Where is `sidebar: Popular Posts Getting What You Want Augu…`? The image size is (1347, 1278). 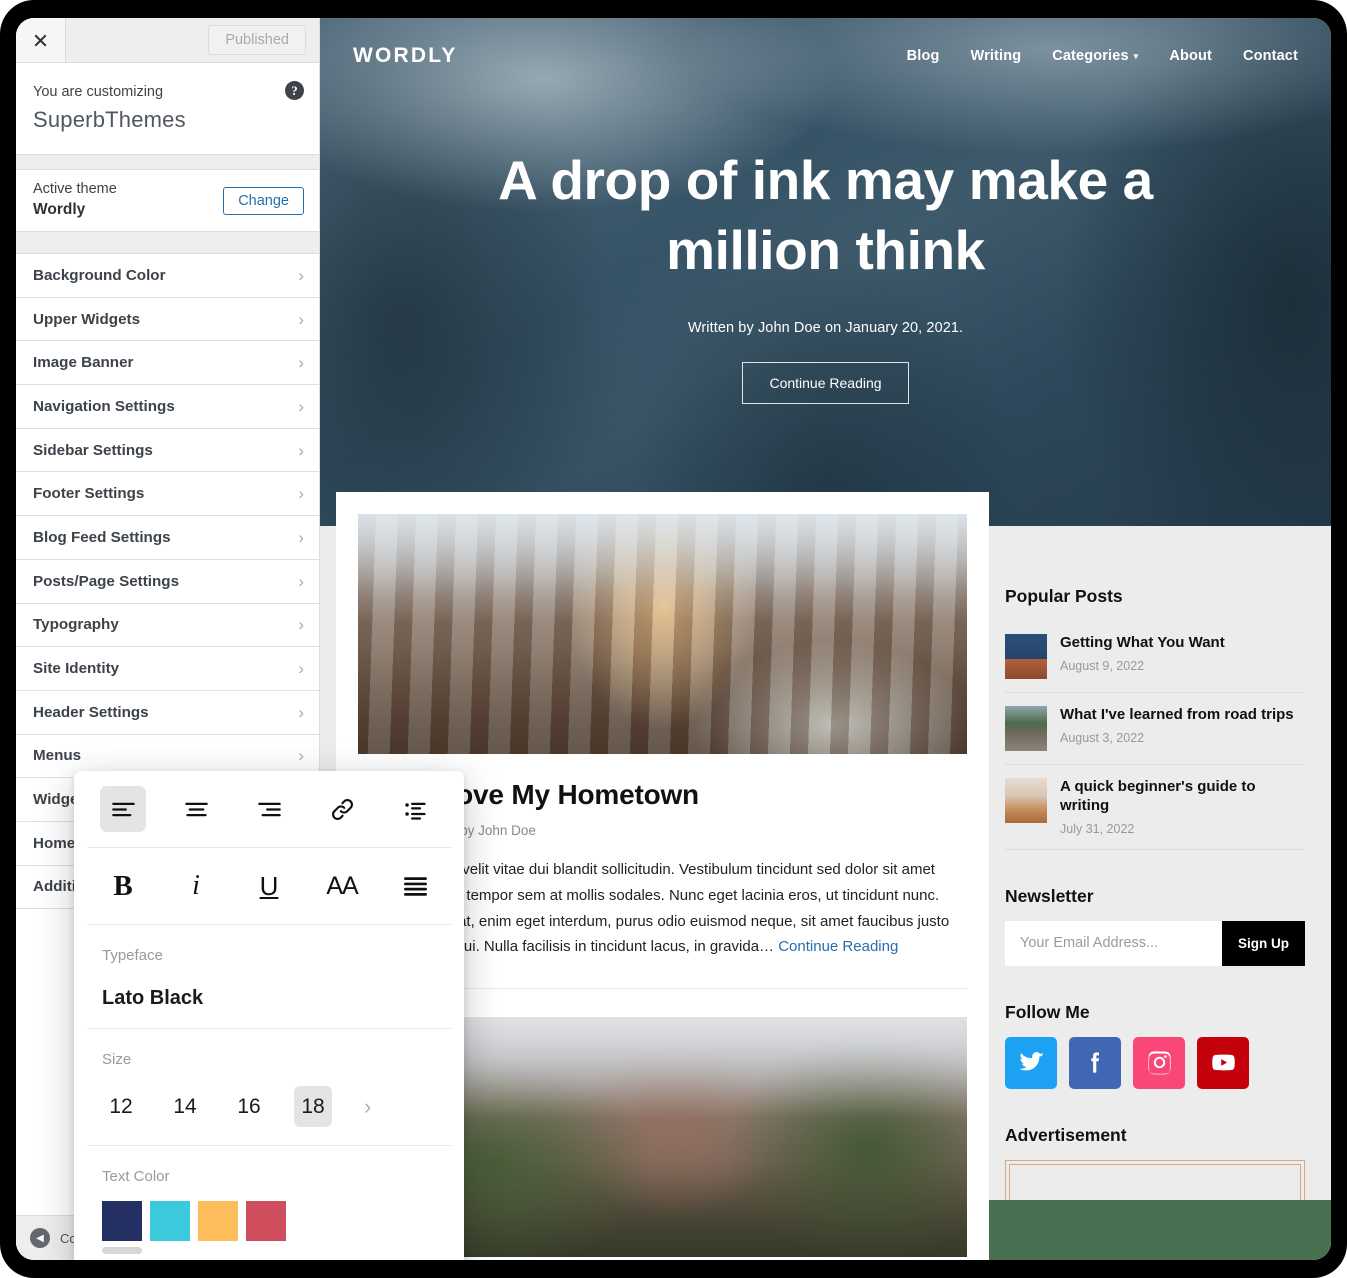
sidebar: Popular Posts Getting What You Want Augu… is located at coordinates (1160, 923).